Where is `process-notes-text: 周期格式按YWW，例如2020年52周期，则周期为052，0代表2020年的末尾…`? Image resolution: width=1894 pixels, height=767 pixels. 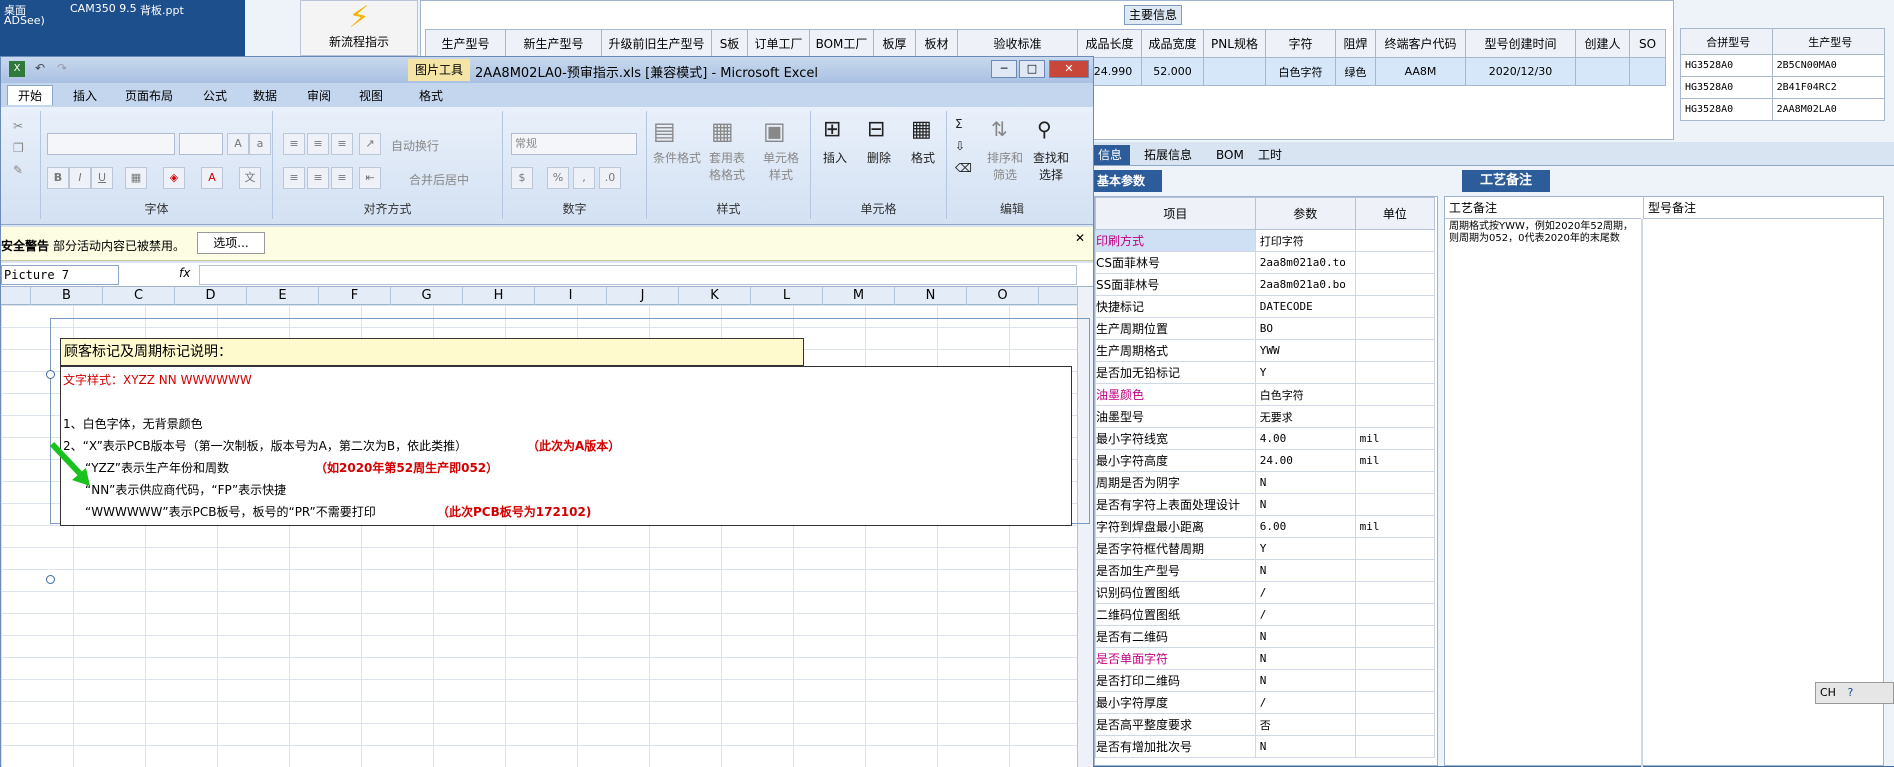 process-notes-text: 周期格式按YWW，例如2020年52周期，则周期为052，0代表2020年的末尾… is located at coordinates (1542, 233).